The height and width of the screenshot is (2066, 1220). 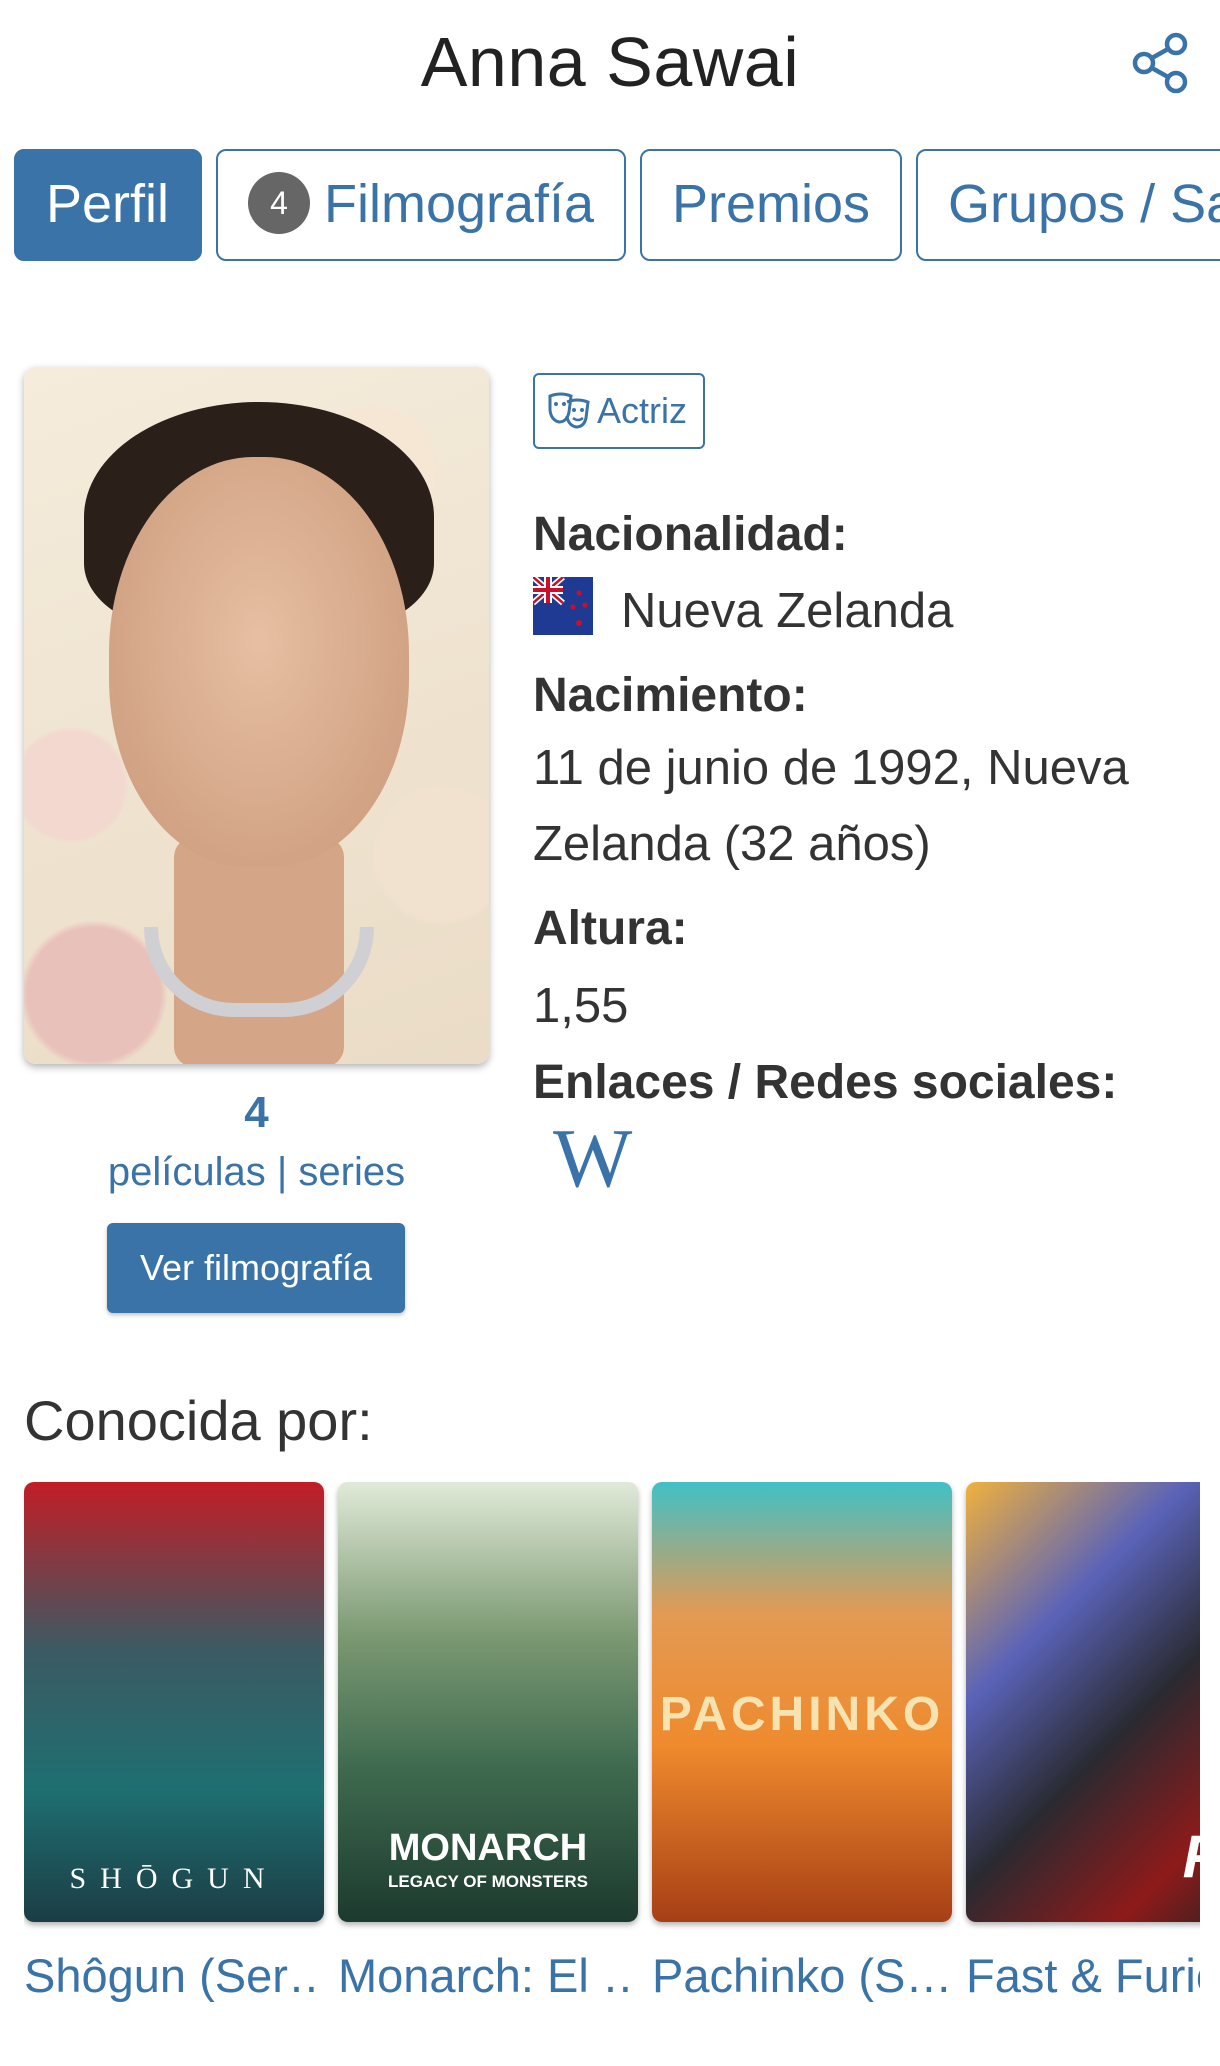 I want to click on poster-logo-text: PACHINKO, so click(x=802, y=1714).